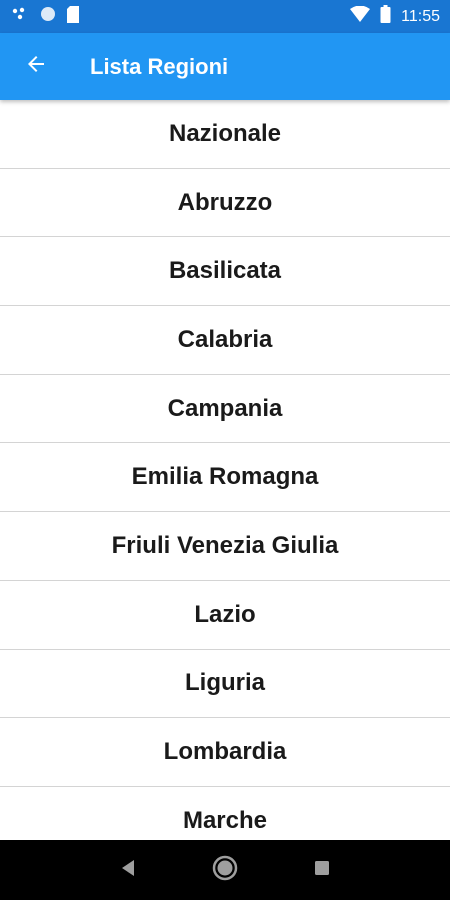  I want to click on wifi-icon, so click(360, 16).